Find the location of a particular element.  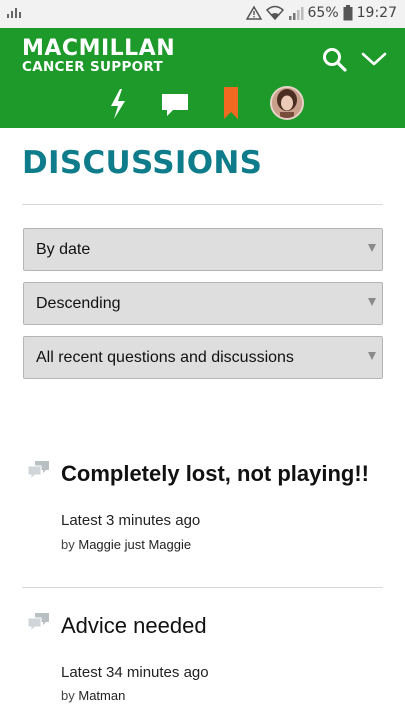

page-title: DISCUSSIONS is located at coordinates (142, 163).